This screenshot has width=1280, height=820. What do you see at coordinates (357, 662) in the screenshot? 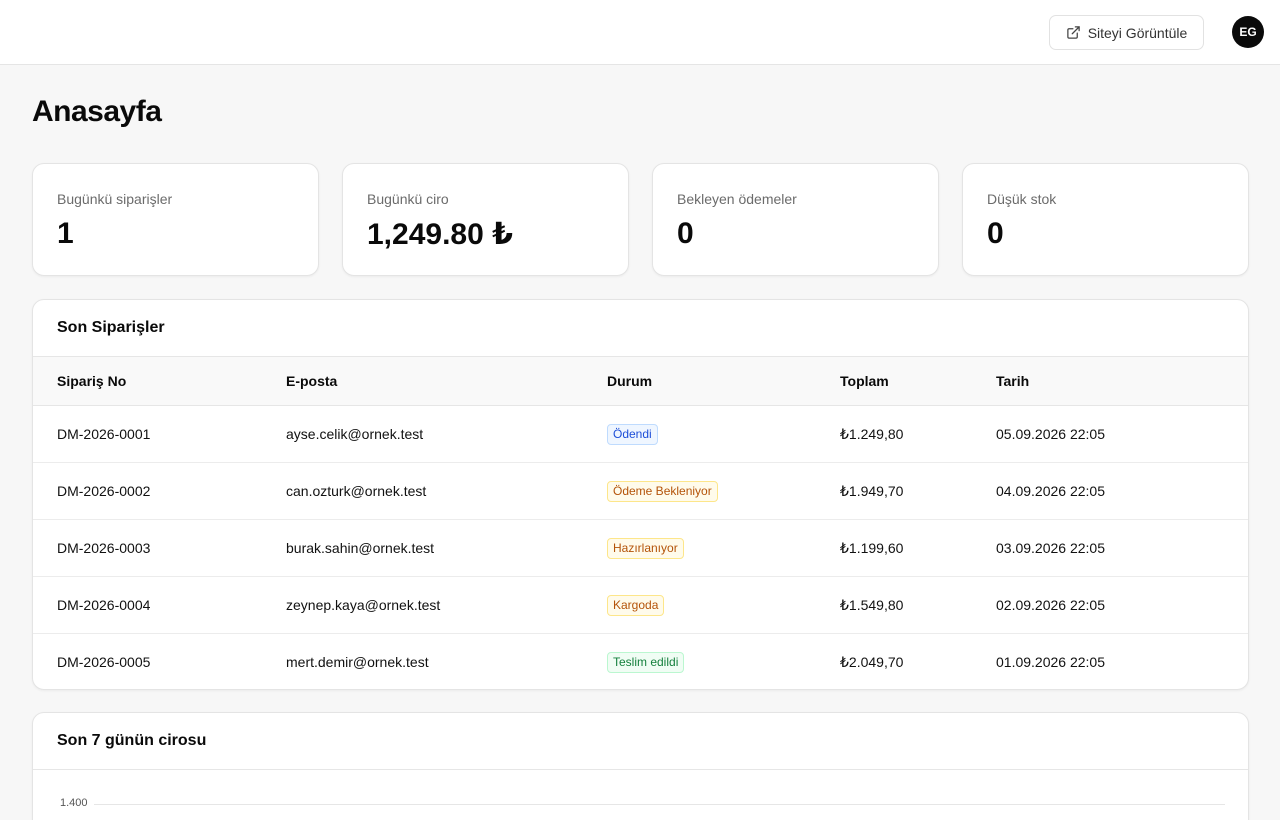
I see `email-cell: mert.demir@ornek.test` at bounding box center [357, 662].